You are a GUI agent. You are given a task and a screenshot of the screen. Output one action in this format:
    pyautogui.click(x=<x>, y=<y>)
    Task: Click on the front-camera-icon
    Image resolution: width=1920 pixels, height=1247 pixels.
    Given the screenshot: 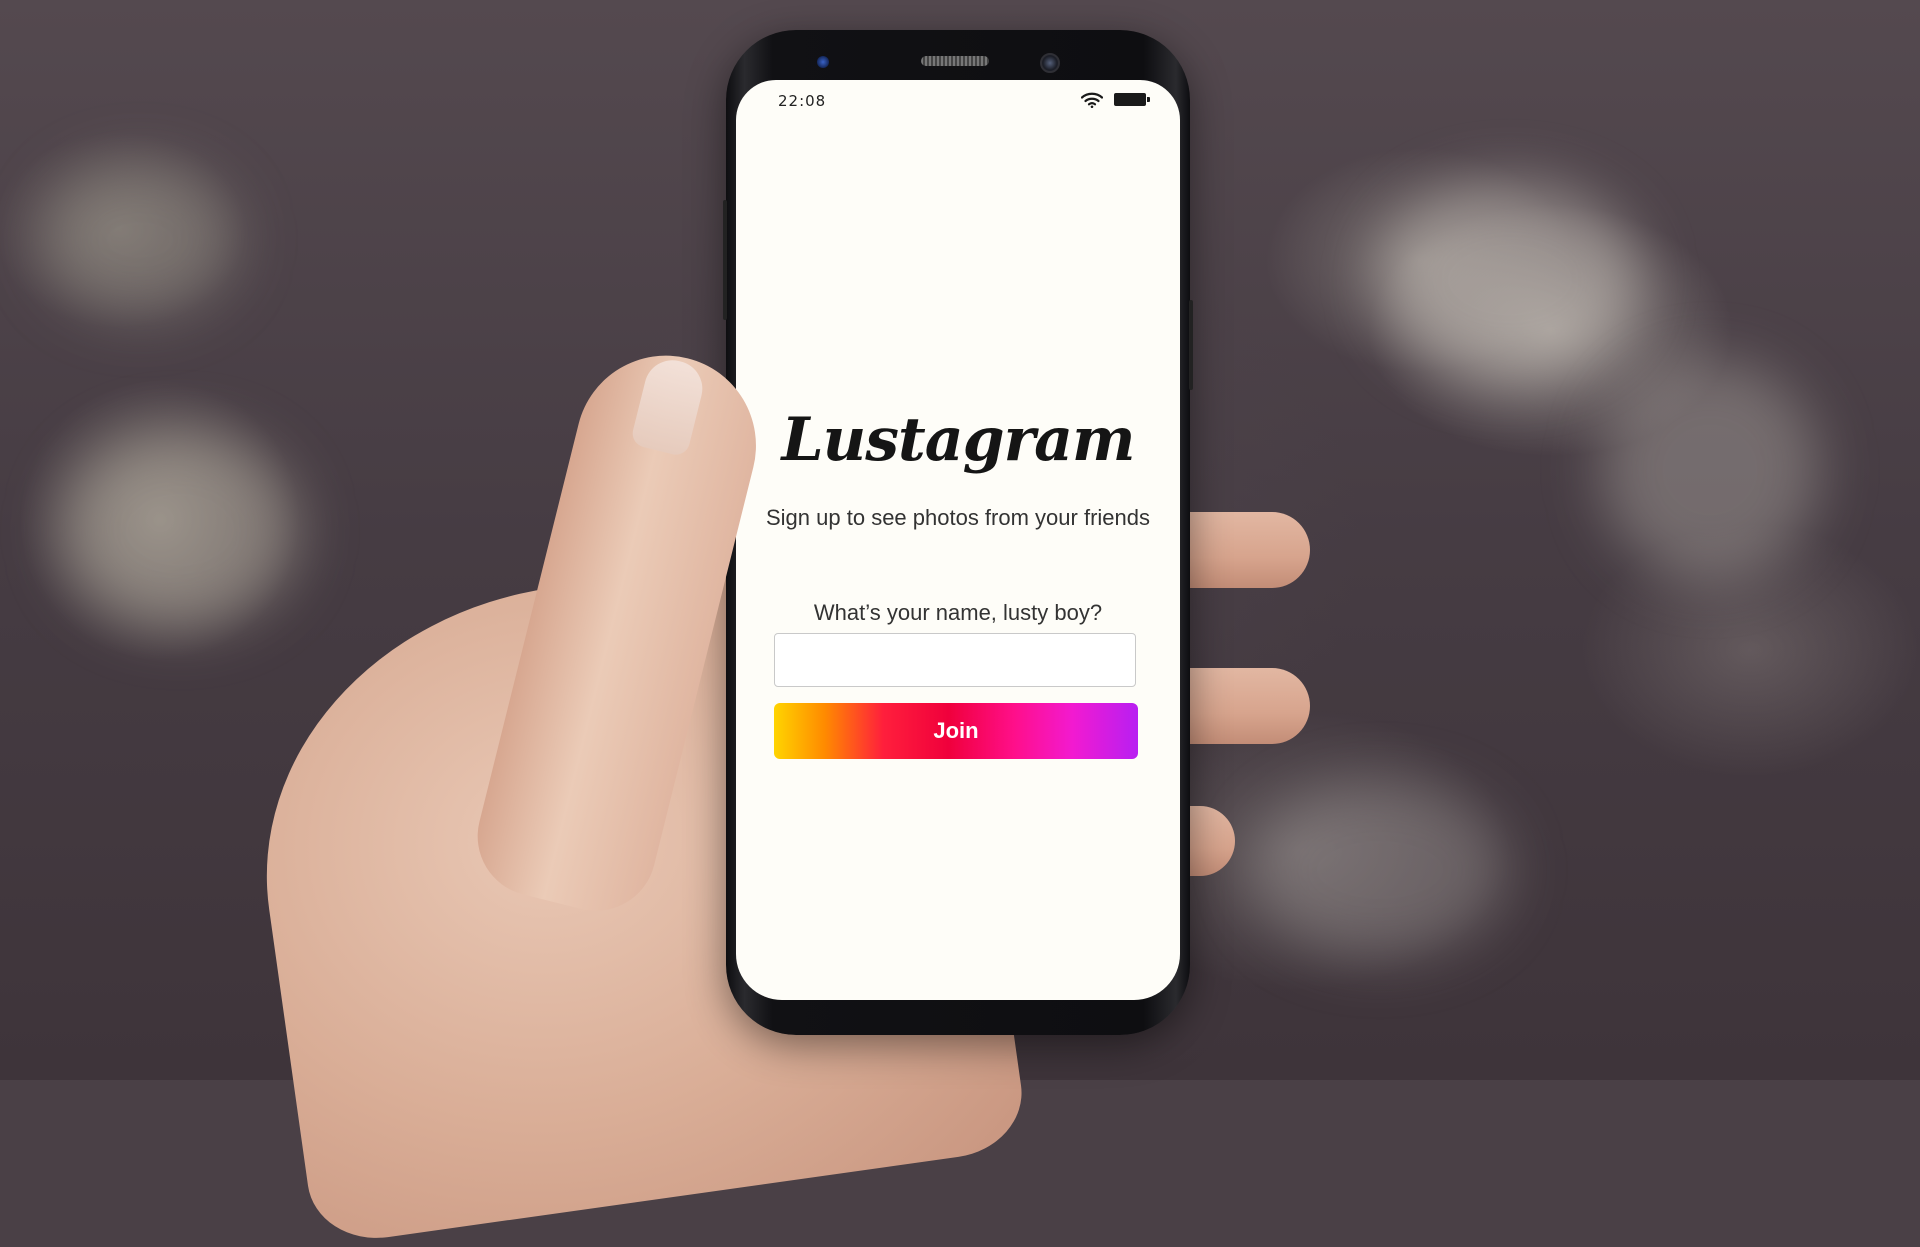 What is the action you would take?
    pyautogui.click(x=1050, y=63)
    